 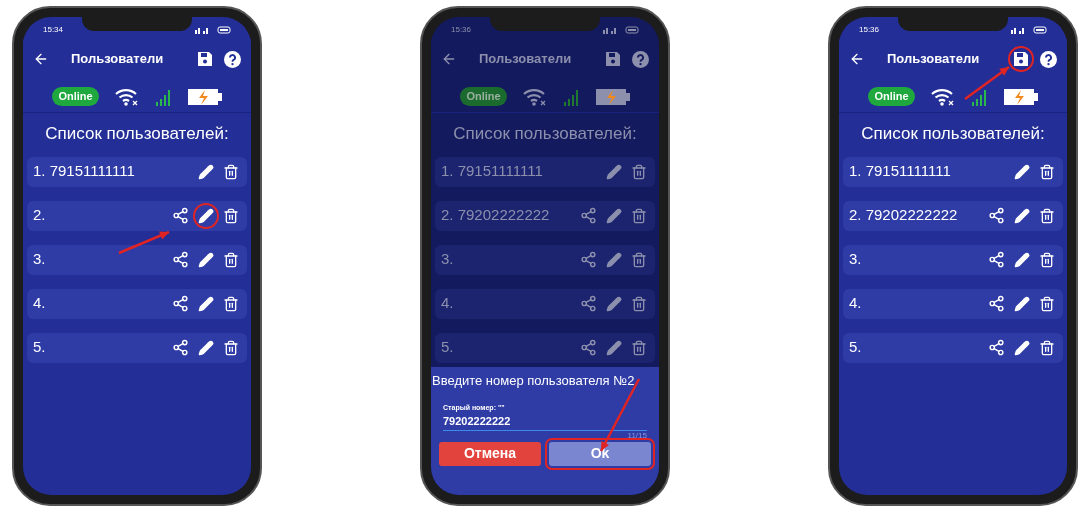 I want to click on dialog-title: Введите номер пользователя №2, so click(x=534, y=381).